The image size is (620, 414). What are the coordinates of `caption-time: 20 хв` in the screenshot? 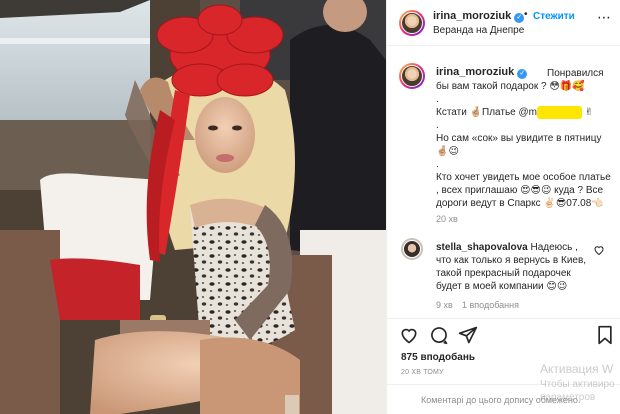 It's located at (447, 219).